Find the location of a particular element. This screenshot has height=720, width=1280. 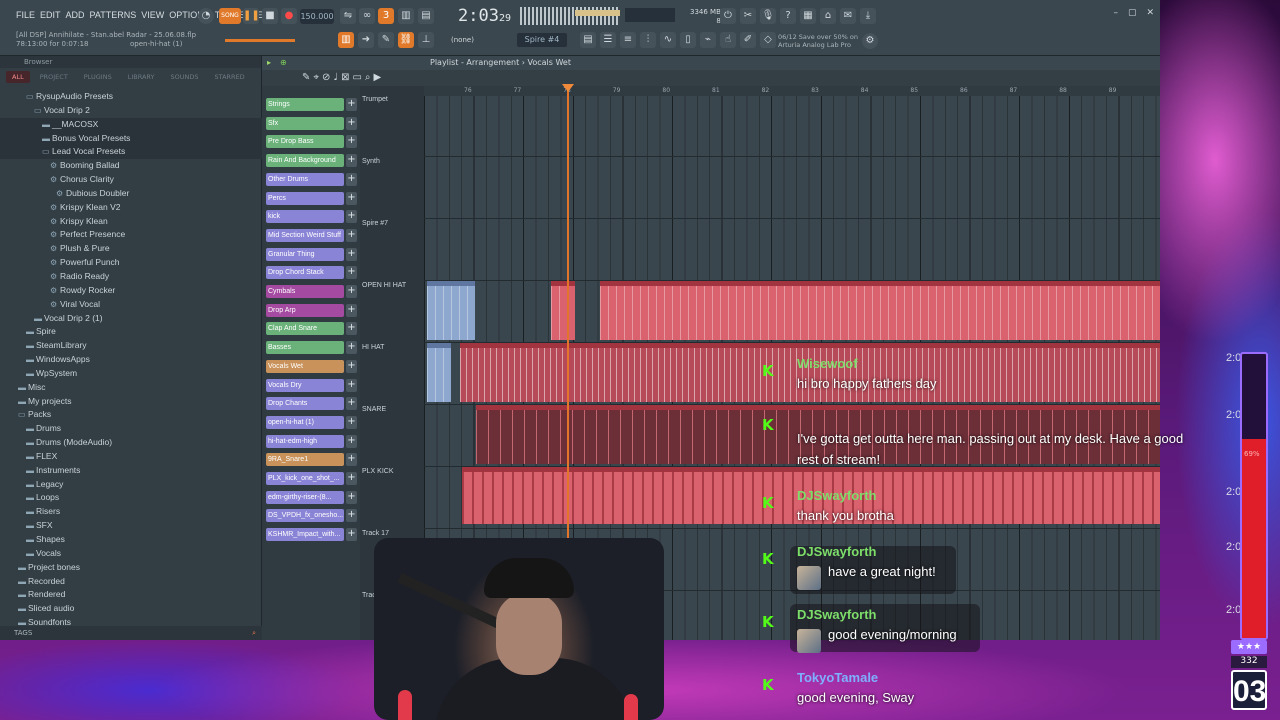

browser-tab-plugins: PLUGINS is located at coordinates (98, 77).